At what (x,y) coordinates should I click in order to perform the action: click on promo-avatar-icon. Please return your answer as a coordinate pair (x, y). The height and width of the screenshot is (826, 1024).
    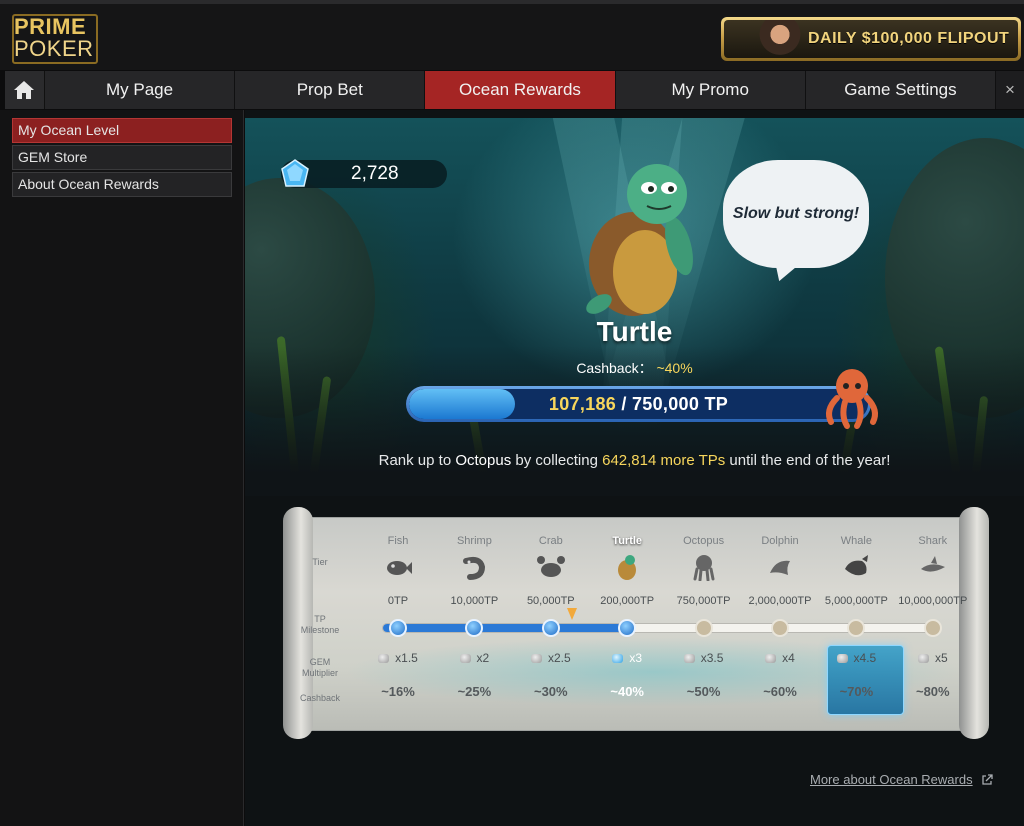
    Looking at the image, I should click on (780, 39).